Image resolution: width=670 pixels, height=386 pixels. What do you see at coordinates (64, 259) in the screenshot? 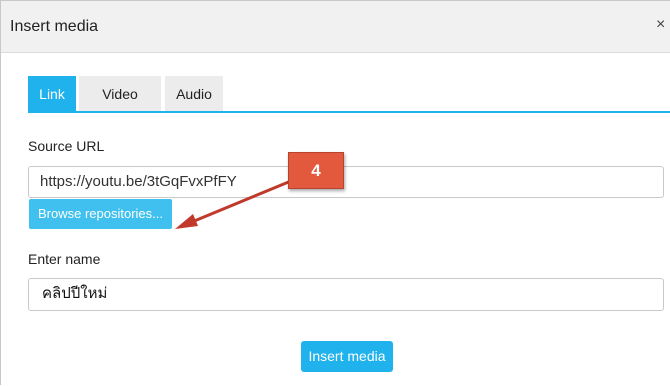
I see `enter-name-label: Enter name` at bounding box center [64, 259].